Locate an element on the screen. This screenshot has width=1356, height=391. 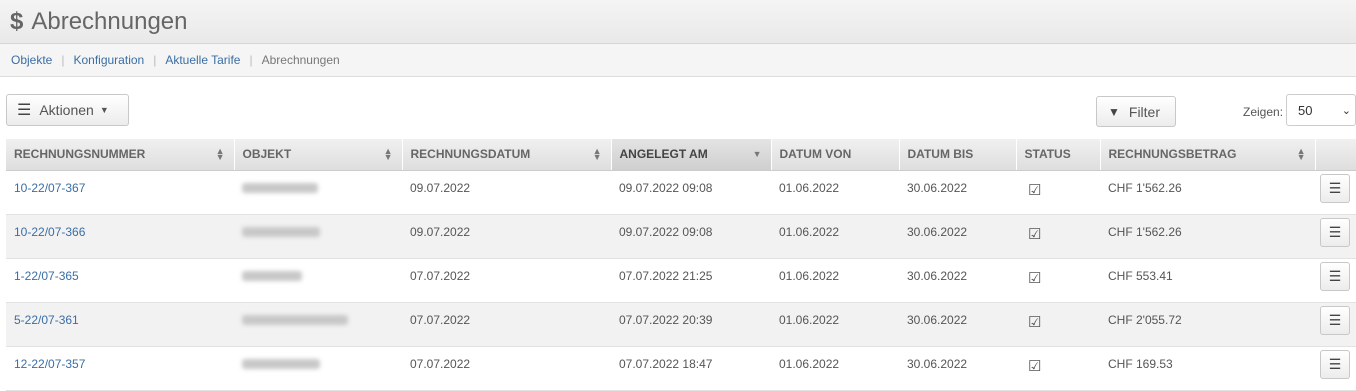
invoice-number-cell: 10-22/07-366 is located at coordinates (120, 236).